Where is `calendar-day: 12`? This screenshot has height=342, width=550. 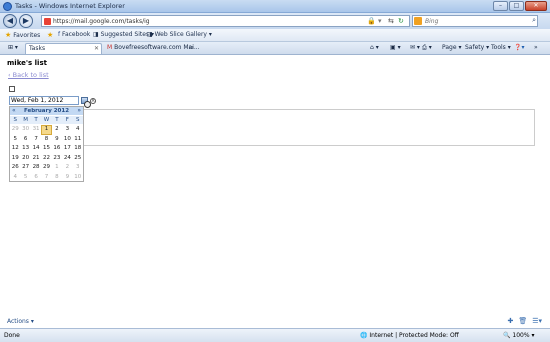
calendar-day: 12 is located at coordinates (15, 149).